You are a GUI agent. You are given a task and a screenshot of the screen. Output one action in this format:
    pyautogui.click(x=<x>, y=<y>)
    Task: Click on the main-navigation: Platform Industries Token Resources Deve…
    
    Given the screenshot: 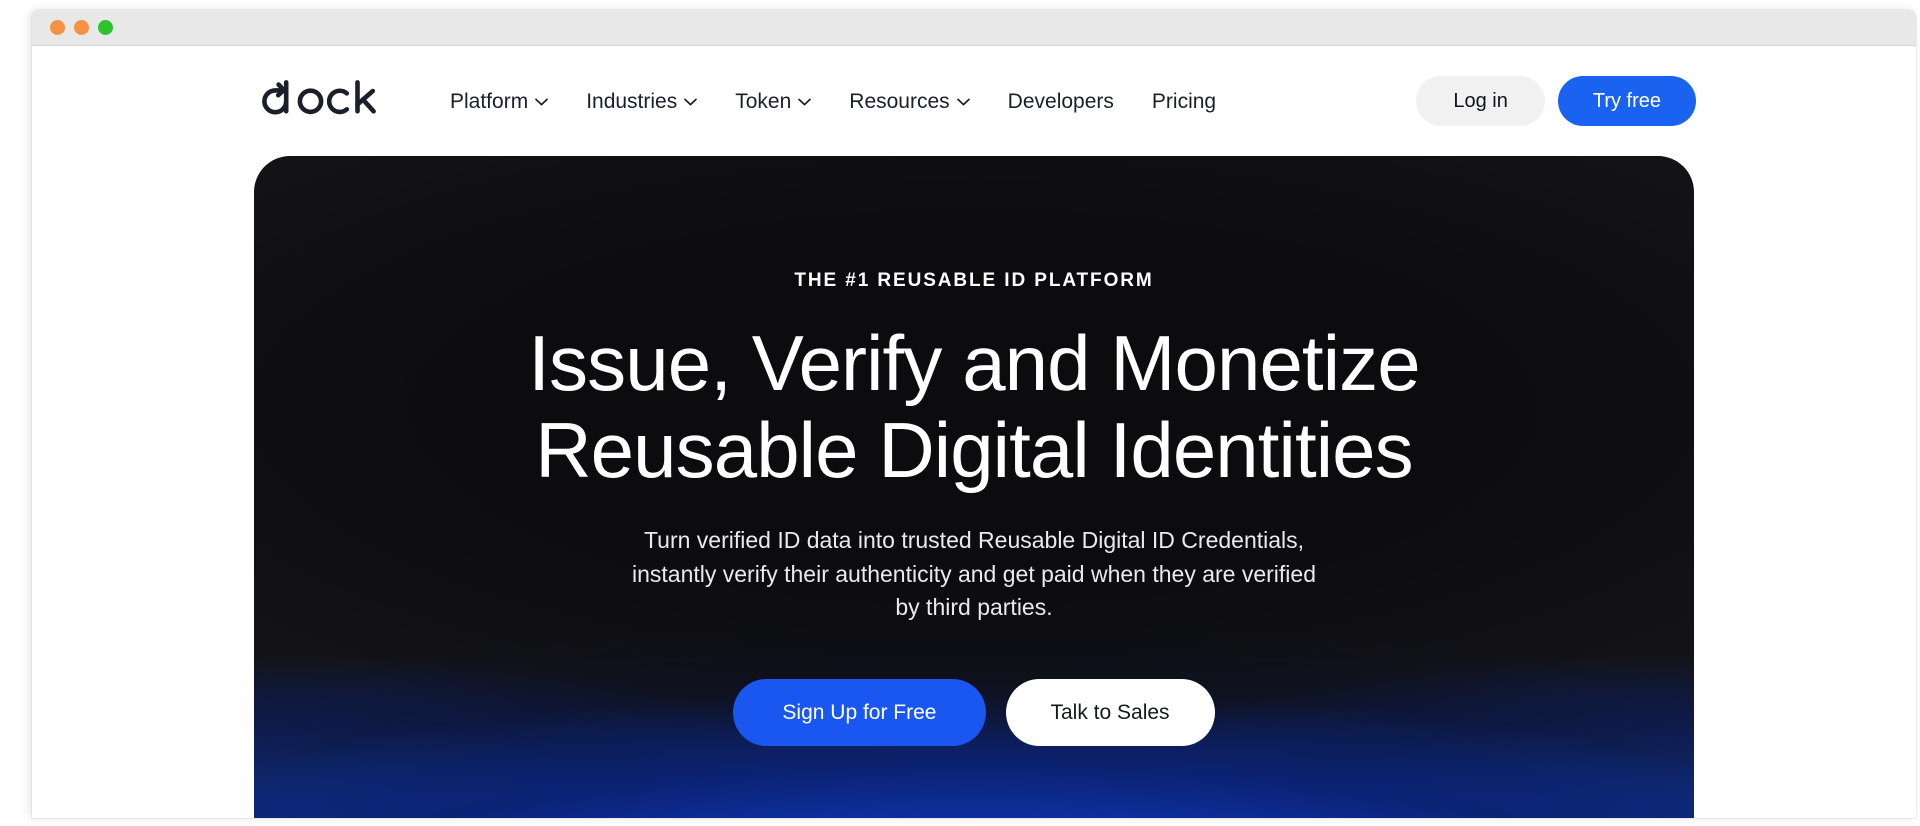 What is the action you would take?
    pyautogui.click(x=933, y=101)
    